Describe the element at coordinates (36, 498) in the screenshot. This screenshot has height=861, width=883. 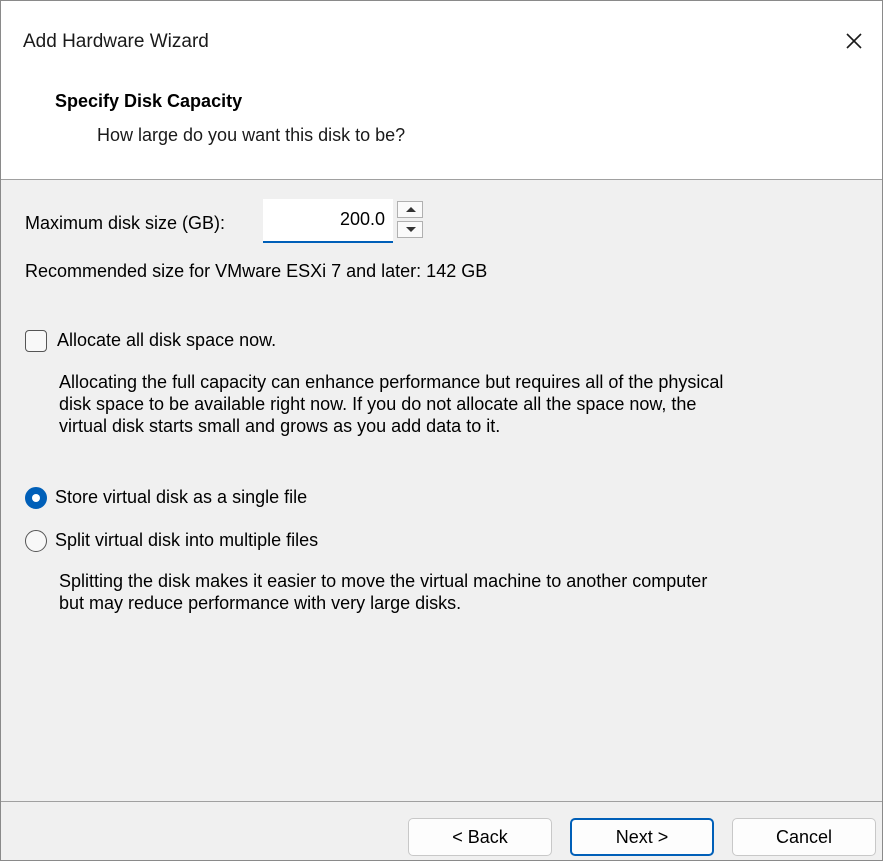
I see `single-file-radio` at that location.